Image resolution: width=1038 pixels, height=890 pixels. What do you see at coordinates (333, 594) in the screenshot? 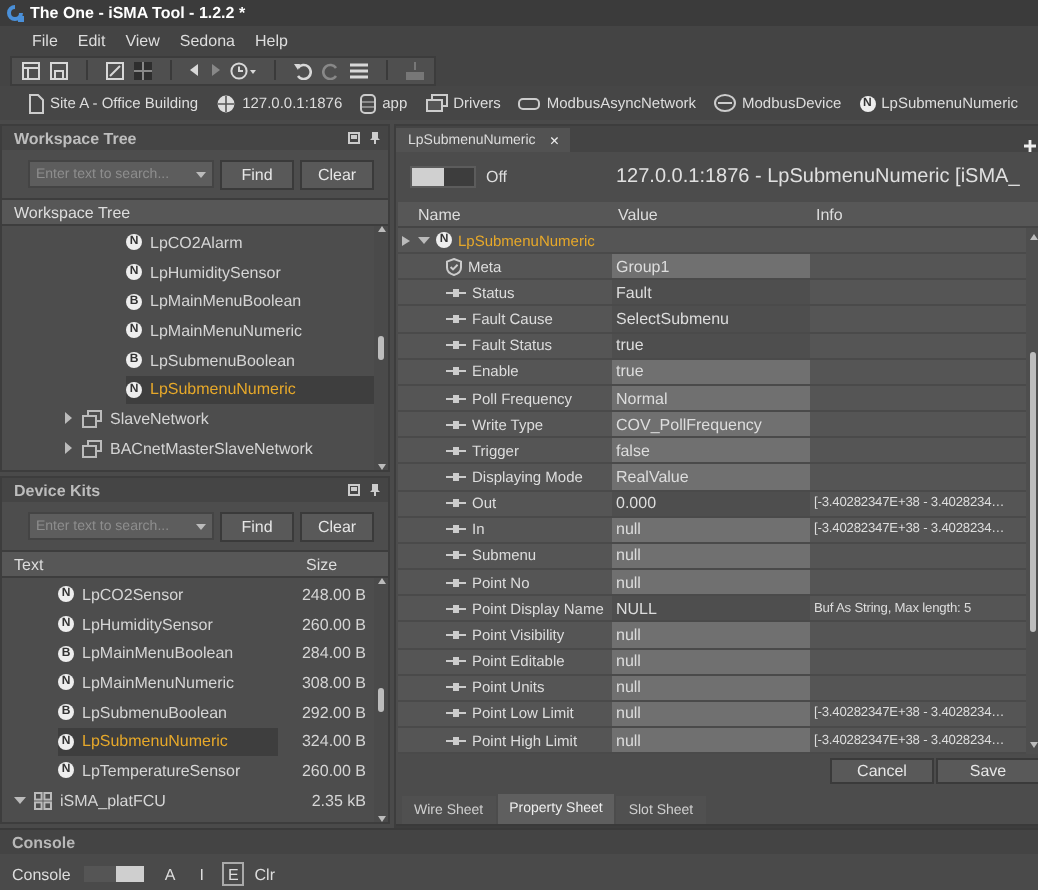
I see `size-cell-text: 248.00 B` at bounding box center [333, 594].